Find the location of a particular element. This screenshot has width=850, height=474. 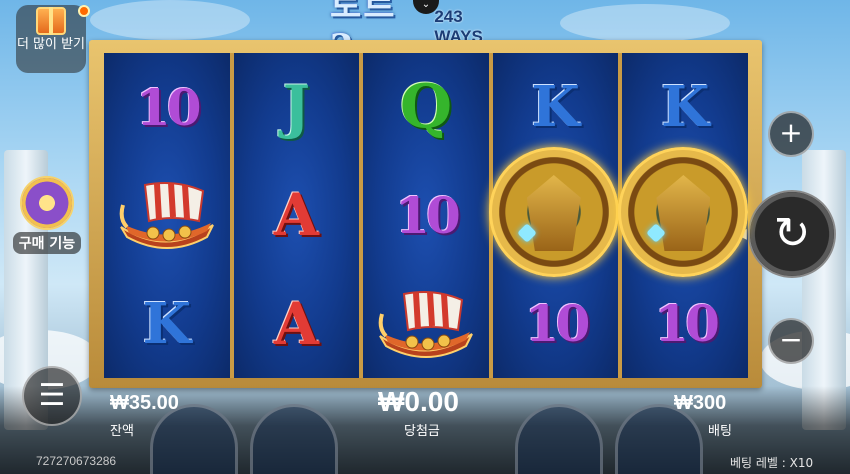

buy-feature-label: 구매 기능 is located at coordinates (47, 243).